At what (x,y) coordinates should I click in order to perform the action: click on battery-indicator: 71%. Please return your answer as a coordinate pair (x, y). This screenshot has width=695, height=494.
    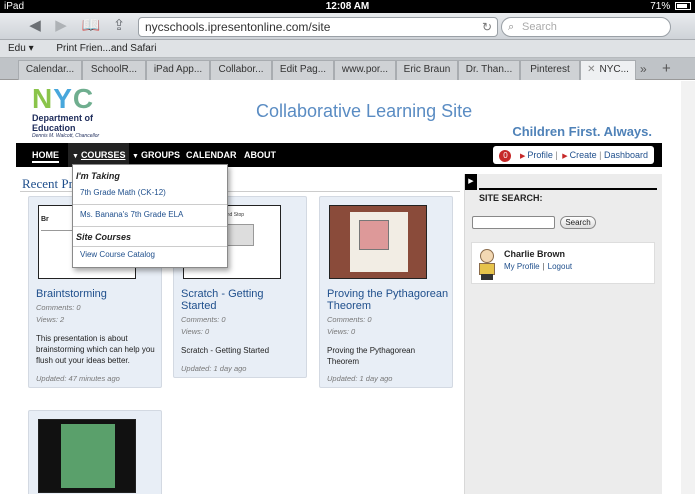
    Looking at the image, I should click on (670, 6).